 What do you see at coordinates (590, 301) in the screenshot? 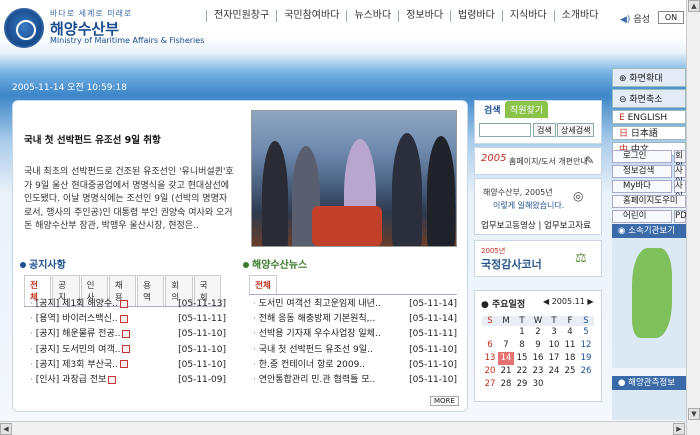
I see `next-month-icon: ▶` at bounding box center [590, 301].